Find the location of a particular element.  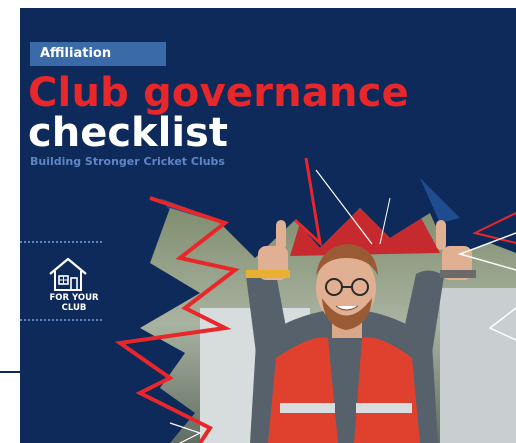

house-icon is located at coordinates (68, 274).